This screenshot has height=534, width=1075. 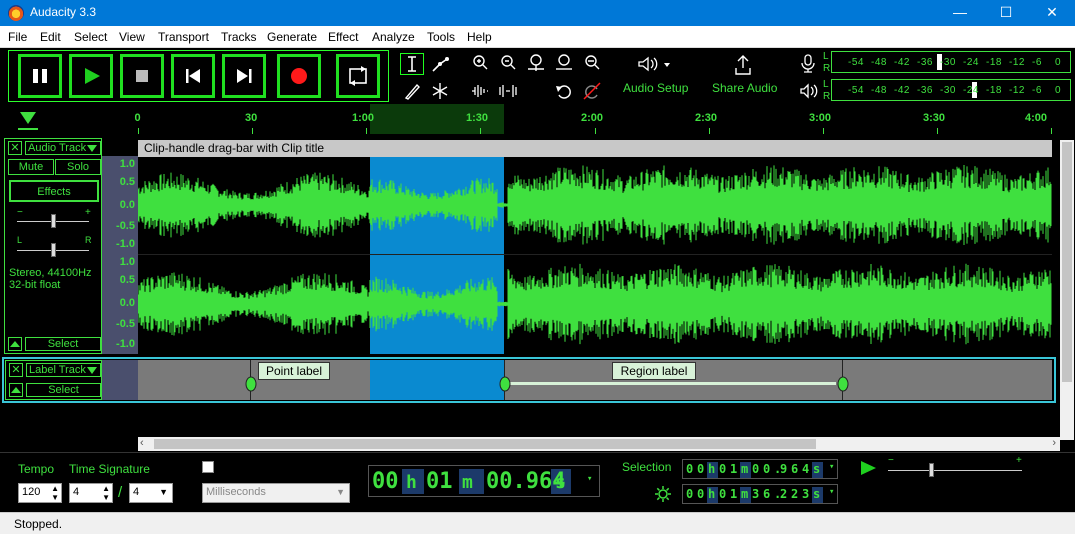 I want to click on vertical-scrollbar, so click(x=1067, y=290).